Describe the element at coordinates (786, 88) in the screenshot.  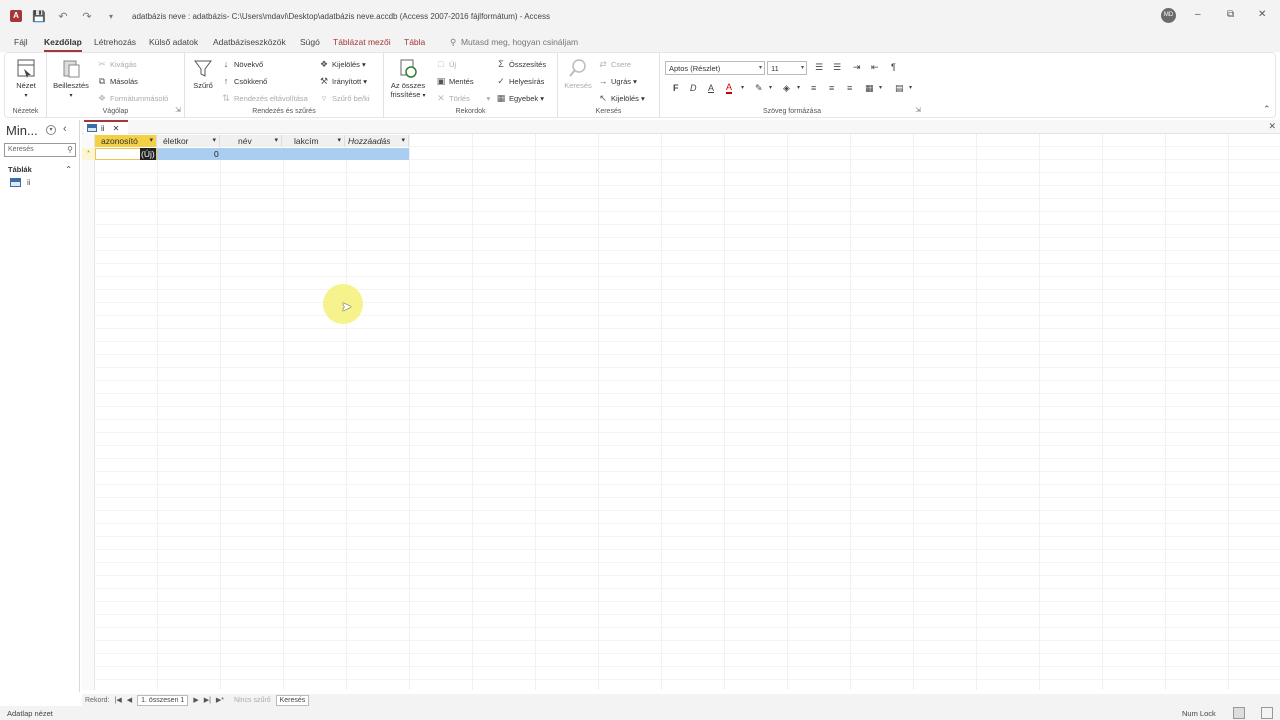
I see `fill-color-icon: ◈` at that location.